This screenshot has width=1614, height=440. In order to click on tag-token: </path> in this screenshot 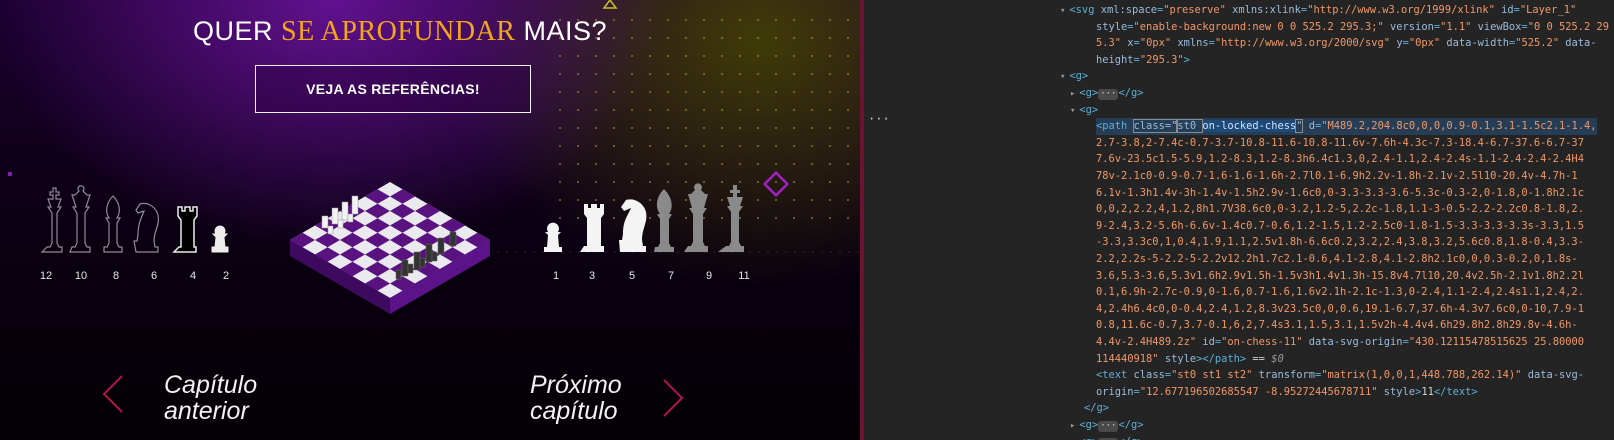, I will do `click(1224, 358)`.